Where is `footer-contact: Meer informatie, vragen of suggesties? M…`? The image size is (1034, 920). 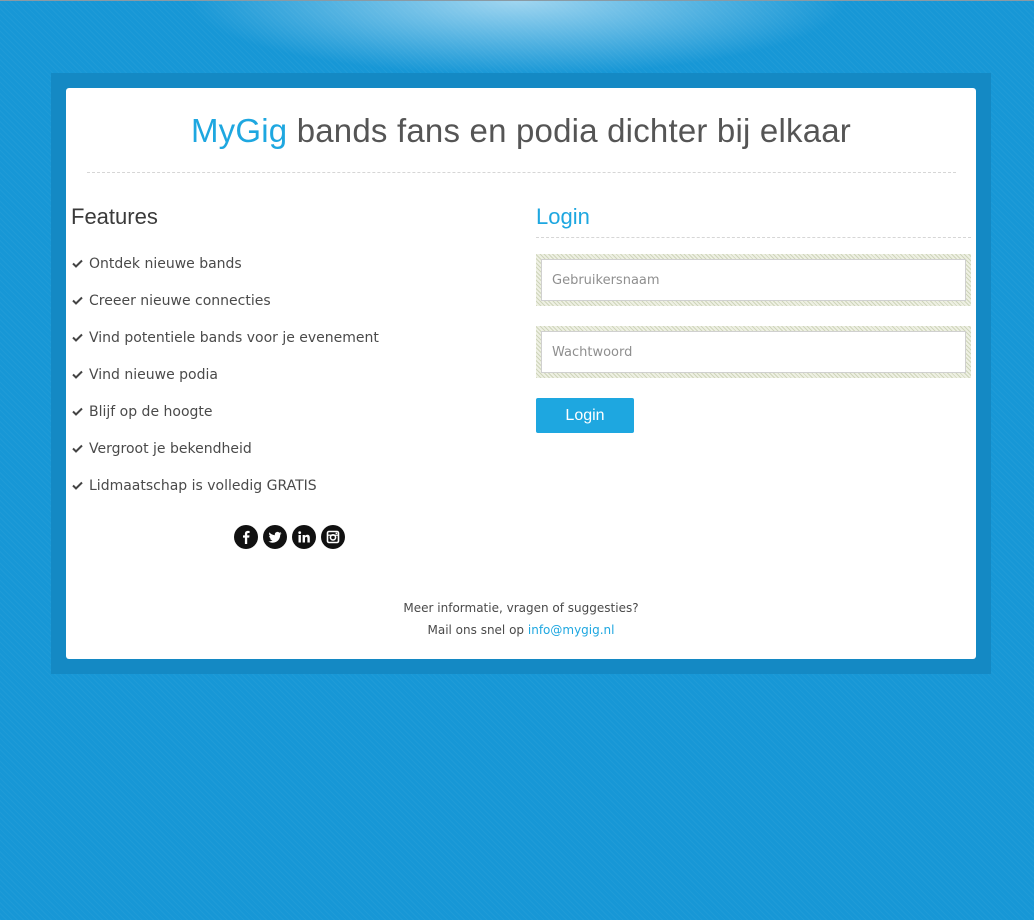
footer-contact: Meer informatie, vragen of suggesties? M… is located at coordinates (521, 619).